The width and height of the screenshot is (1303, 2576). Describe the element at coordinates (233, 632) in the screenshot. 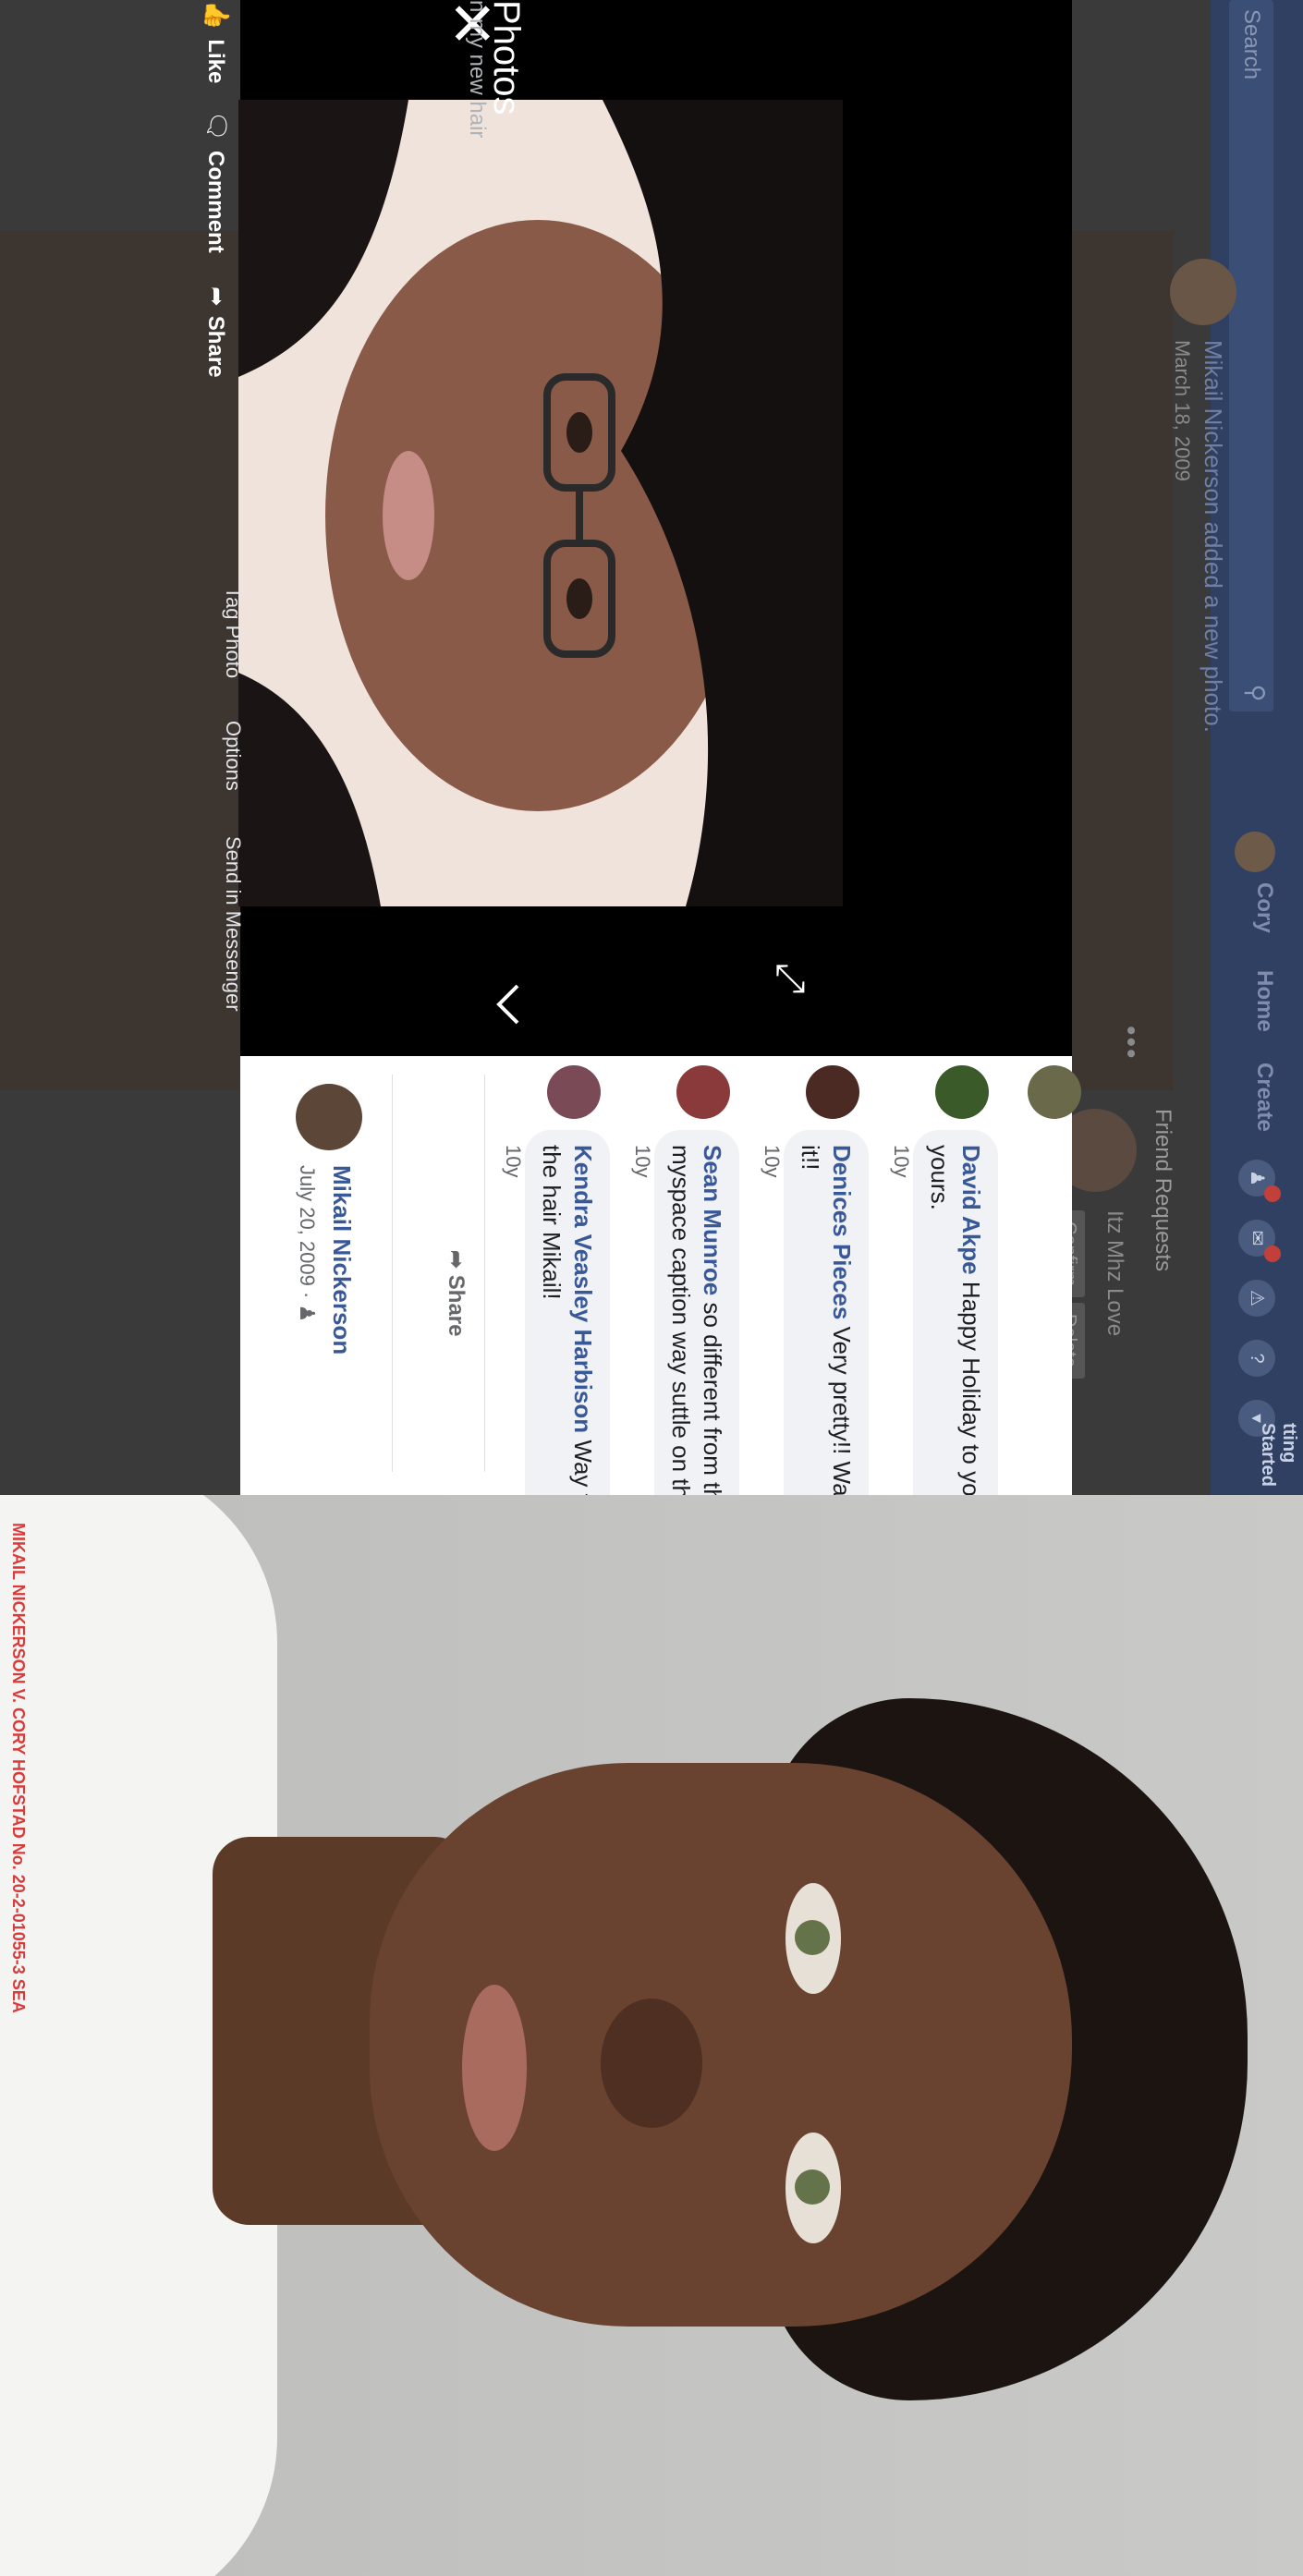

I see `tag-photo-link: Tag Photo` at that location.